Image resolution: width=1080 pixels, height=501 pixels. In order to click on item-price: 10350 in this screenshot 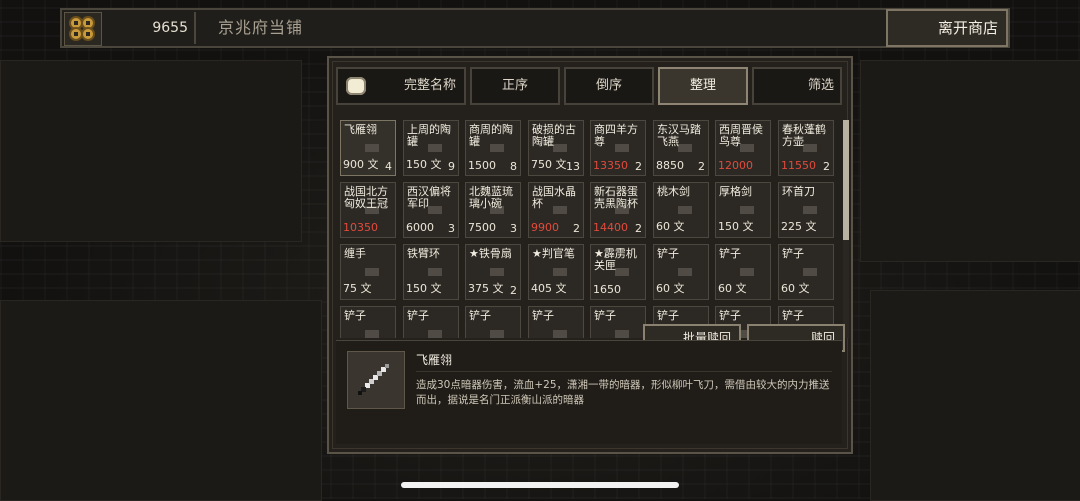, I will do `click(360, 227)`.